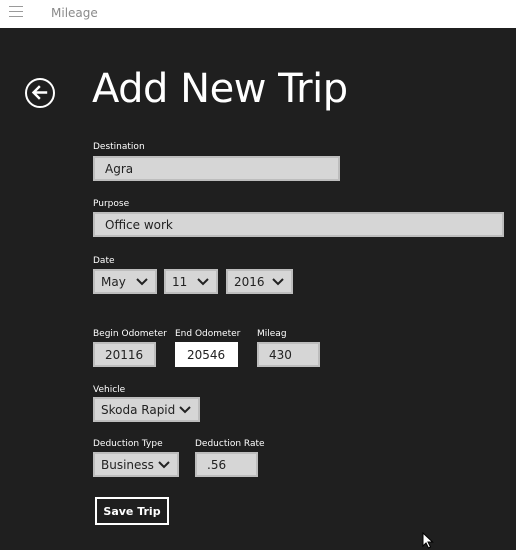 The image size is (516, 550). Describe the element at coordinates (119, 147) in the screenshot. I see `destination-label: Destination` at that location.